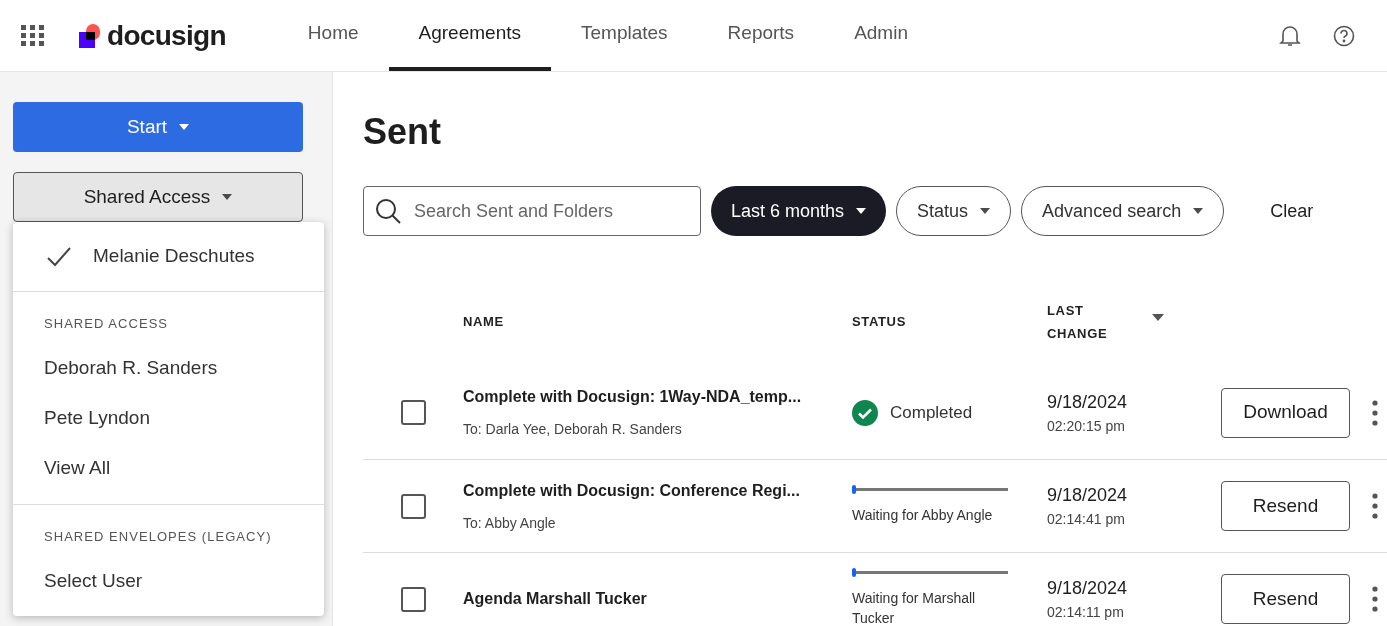  What do you see at coordinates (158, 197) in the screenshot?
I see `shared-access-button: Shared Access` at bounding box center [158, 197].